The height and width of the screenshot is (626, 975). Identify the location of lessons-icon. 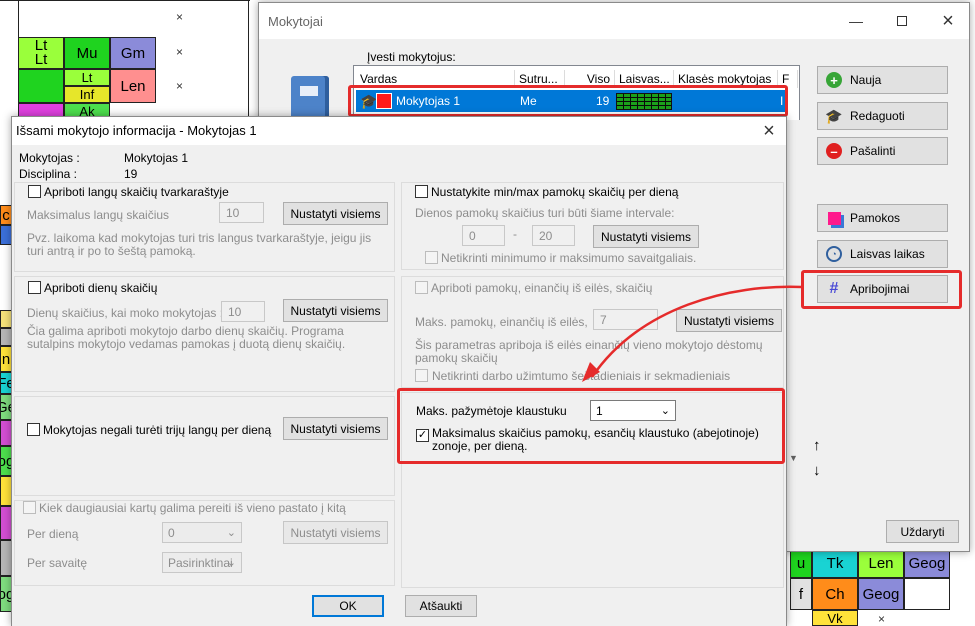
(834, 218).